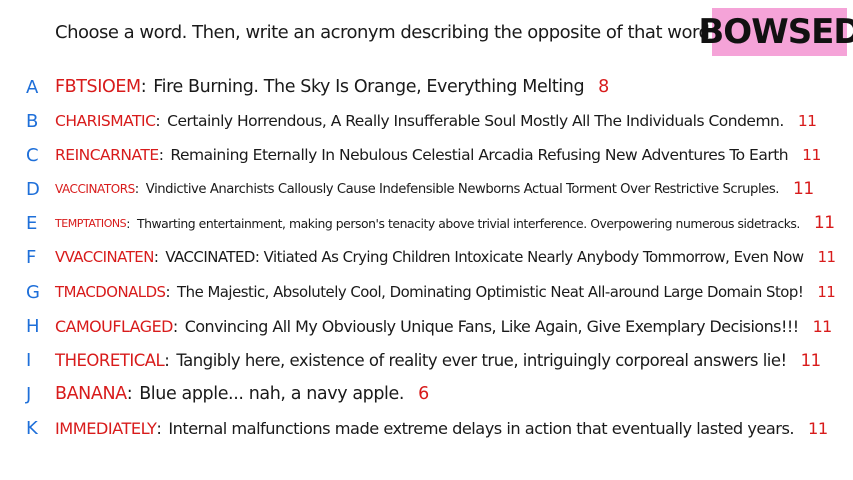 The height and width of the screenshot is (480, 853). Describe the element at coordinates (107, 155) in the screenshot. I see `answer-word: REINCARNATE` at that location.